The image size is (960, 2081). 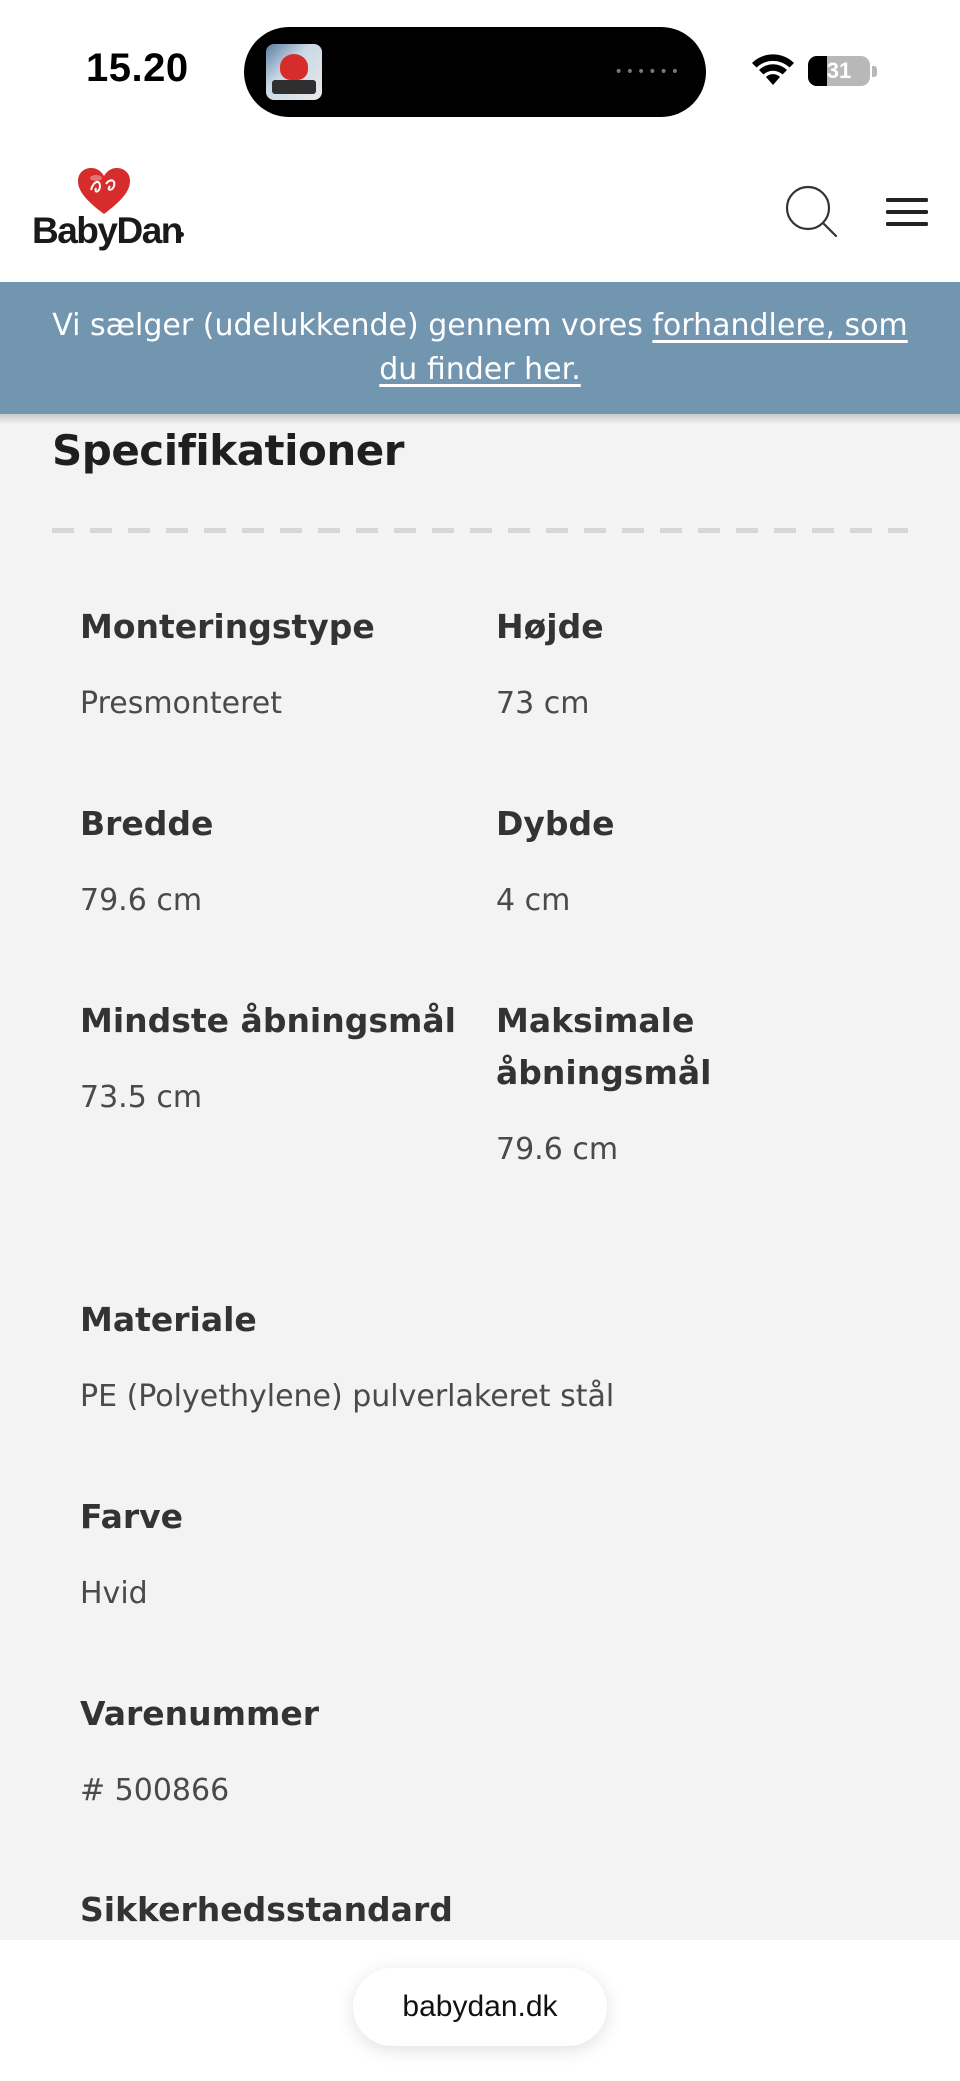 What do you see at coordinates (181, 703) in the screenshot?
I see `spec-value: Presmonteret` at bounding box center [181, 703].